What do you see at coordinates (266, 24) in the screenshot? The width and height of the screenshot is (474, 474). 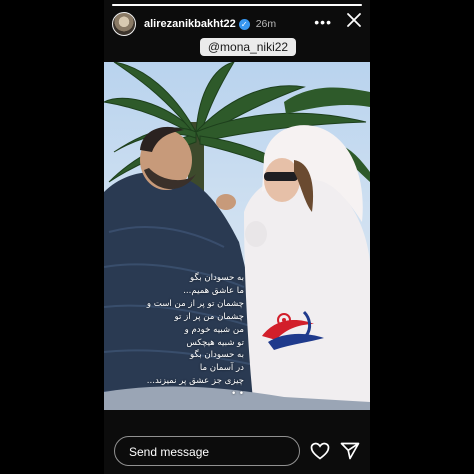 I see `post-time: 26m` at bounding box center [266, 24].